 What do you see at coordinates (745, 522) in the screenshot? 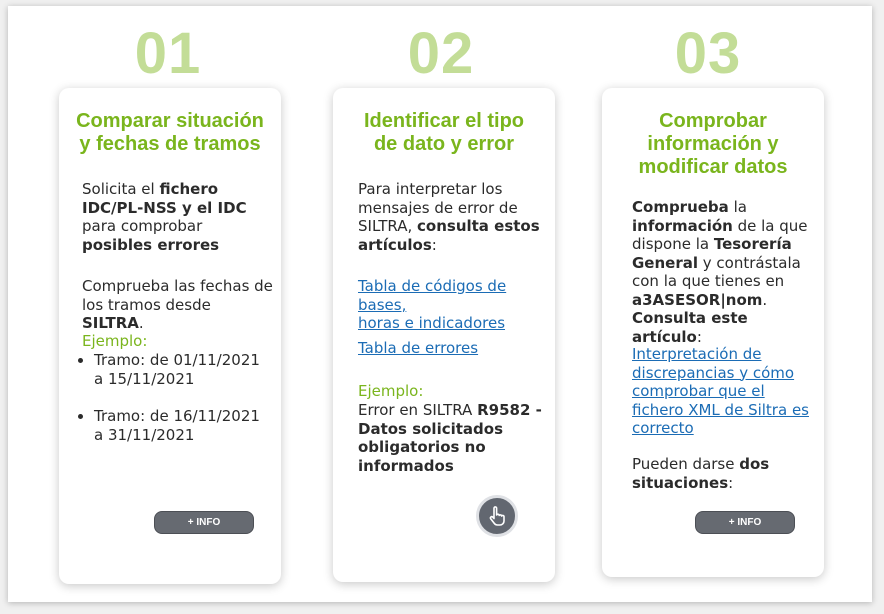
I see `info-button-3: + INFO` at bounding box center [745, 522].